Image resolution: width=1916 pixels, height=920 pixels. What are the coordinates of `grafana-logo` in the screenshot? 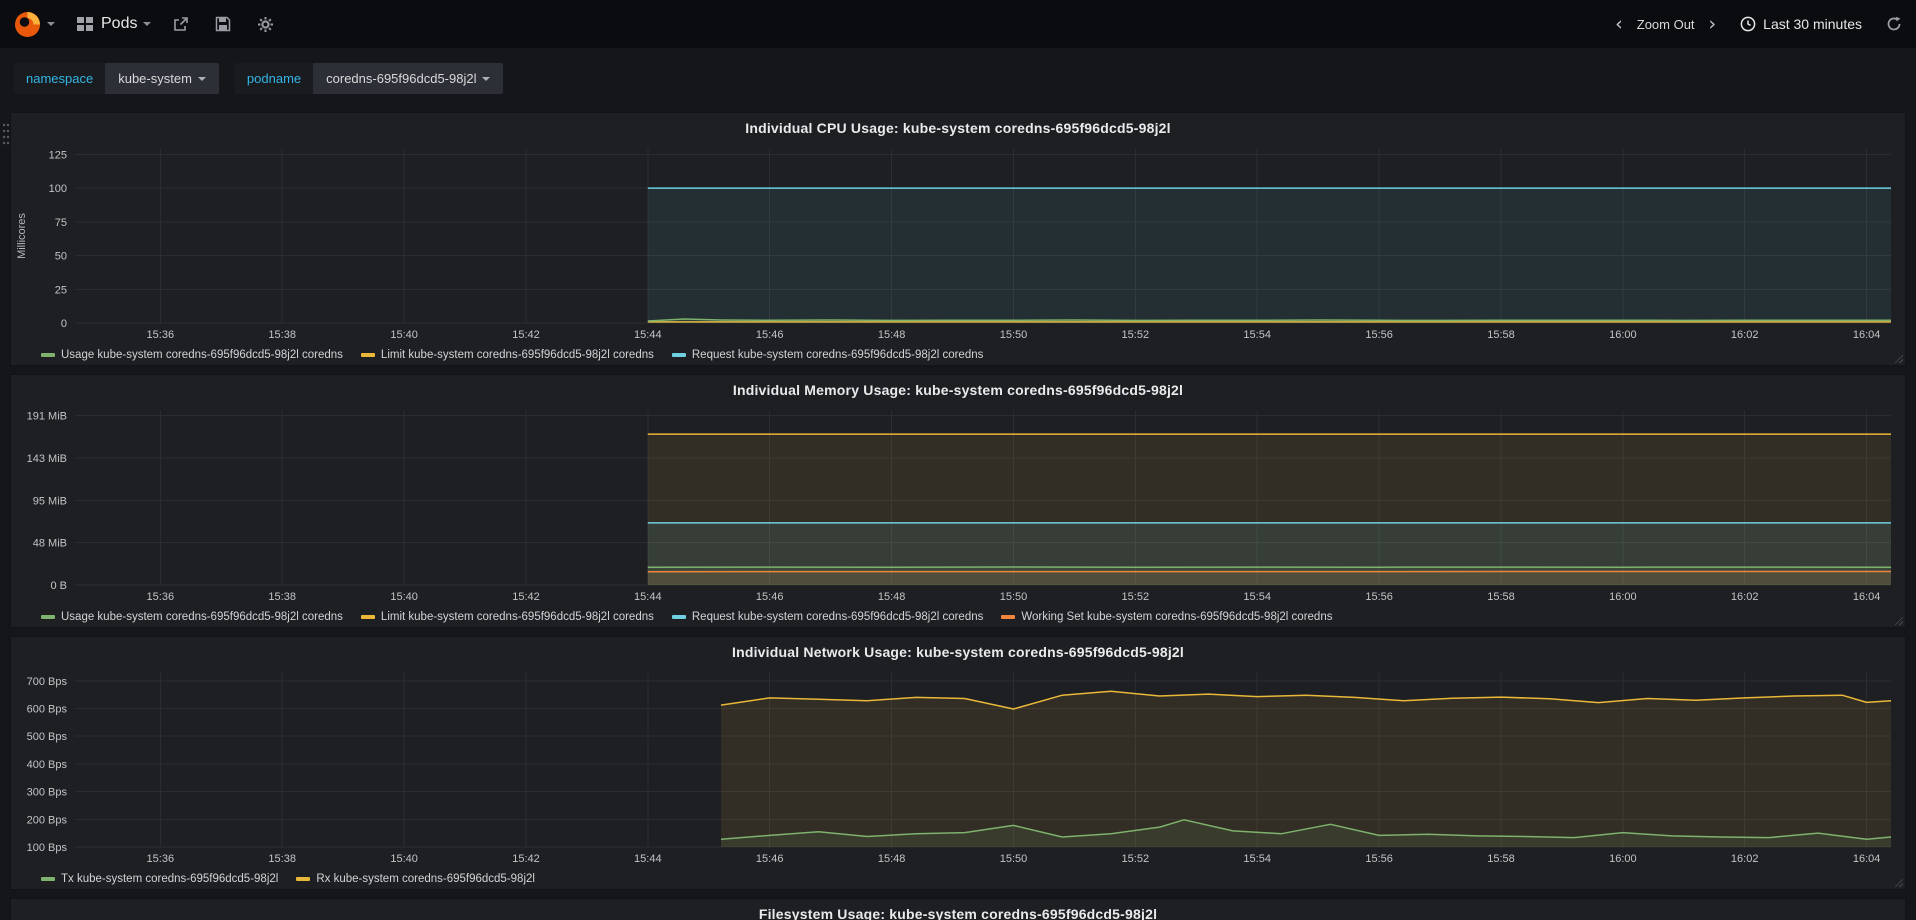 It's located at (34, 24).